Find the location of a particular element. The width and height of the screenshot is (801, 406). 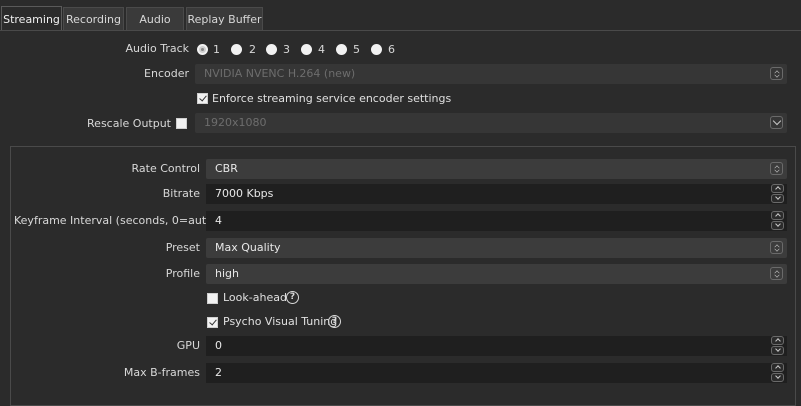

audio-track-radio-label: 4 is located at coordinates (321, 49).